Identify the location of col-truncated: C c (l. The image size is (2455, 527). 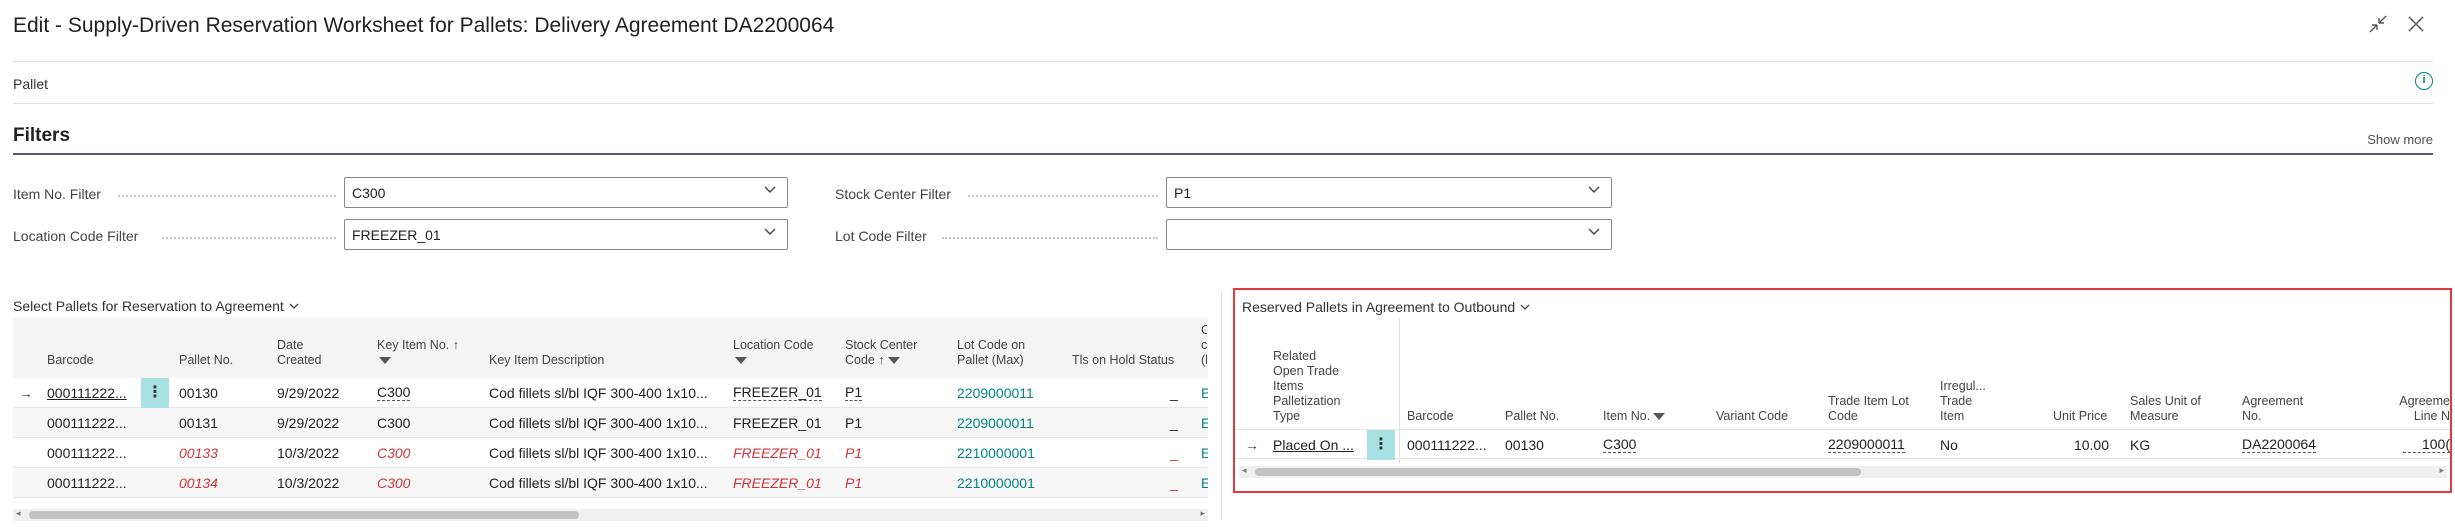
(1204, 345).